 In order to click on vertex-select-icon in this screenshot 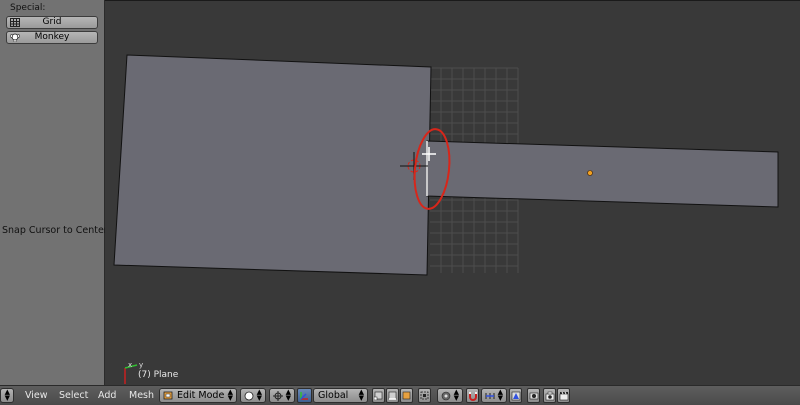, I will do `click(378, 395)`.